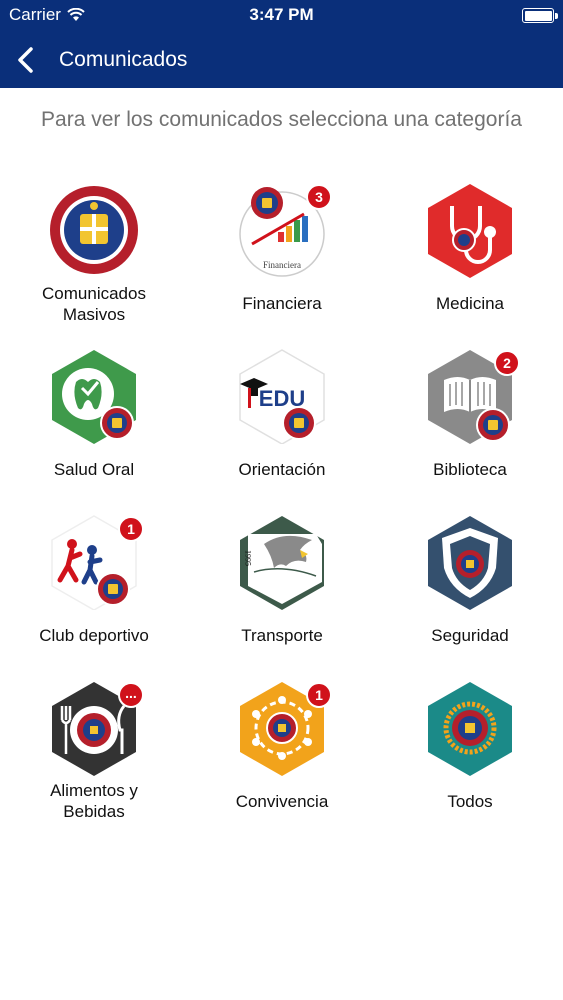  What do you see at coordinates (94, 801) in the screenshot?
I see `category-label: Alimentos y Bebidas` at bounding box center [94, 801].